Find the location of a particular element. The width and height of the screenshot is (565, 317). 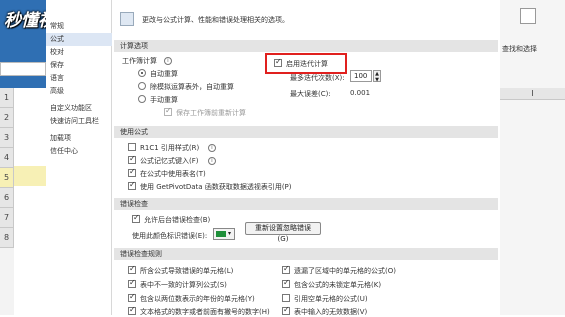

reset-ignored-errors-button: 重新设置忽略错误(G) is located at coordinates (283, 232).